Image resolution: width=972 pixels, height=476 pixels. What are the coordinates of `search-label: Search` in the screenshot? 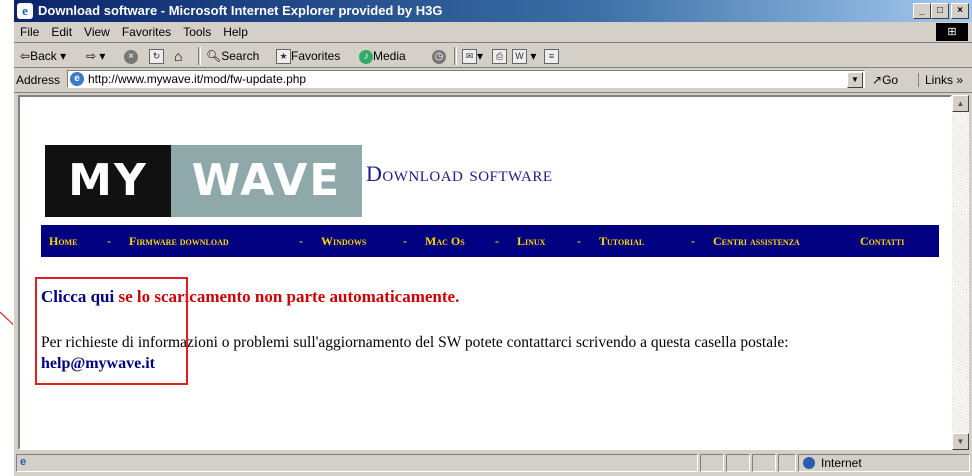 It's located at (240, 56).